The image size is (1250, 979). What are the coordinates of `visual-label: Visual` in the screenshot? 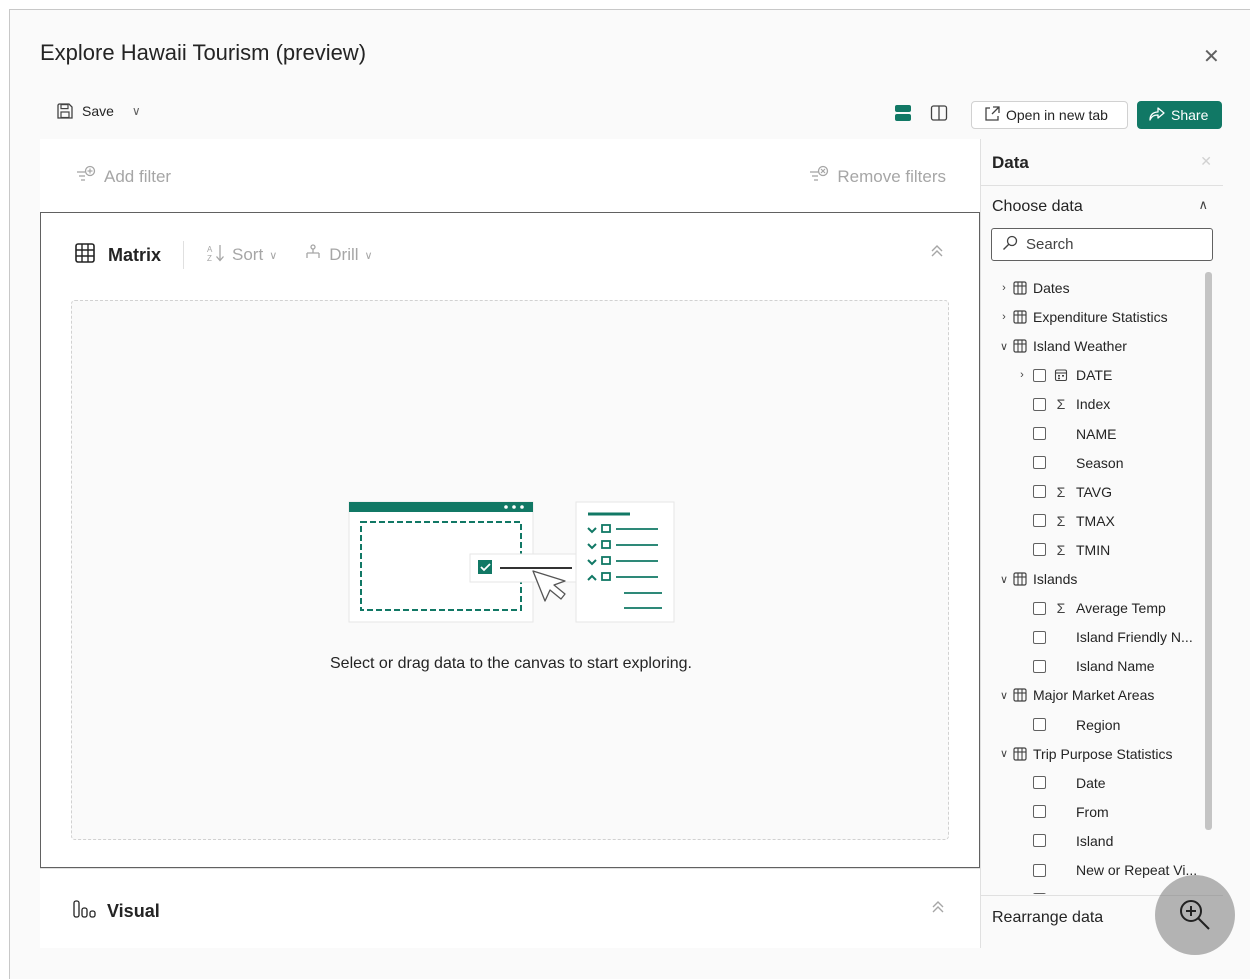 It's located at (133, 911).